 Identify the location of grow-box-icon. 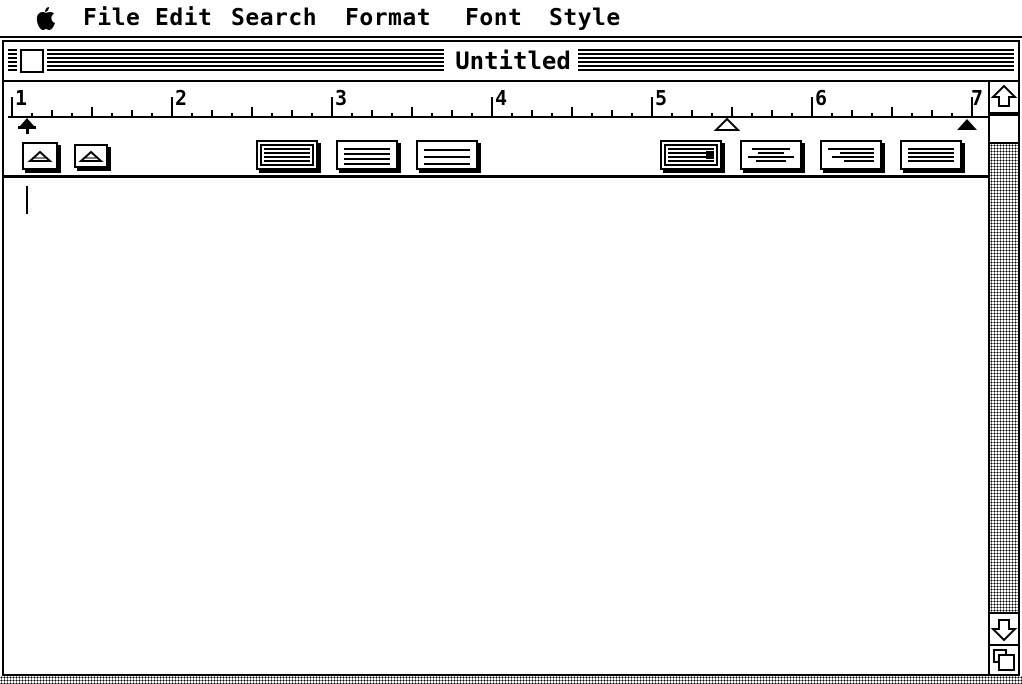
(1004, 659).